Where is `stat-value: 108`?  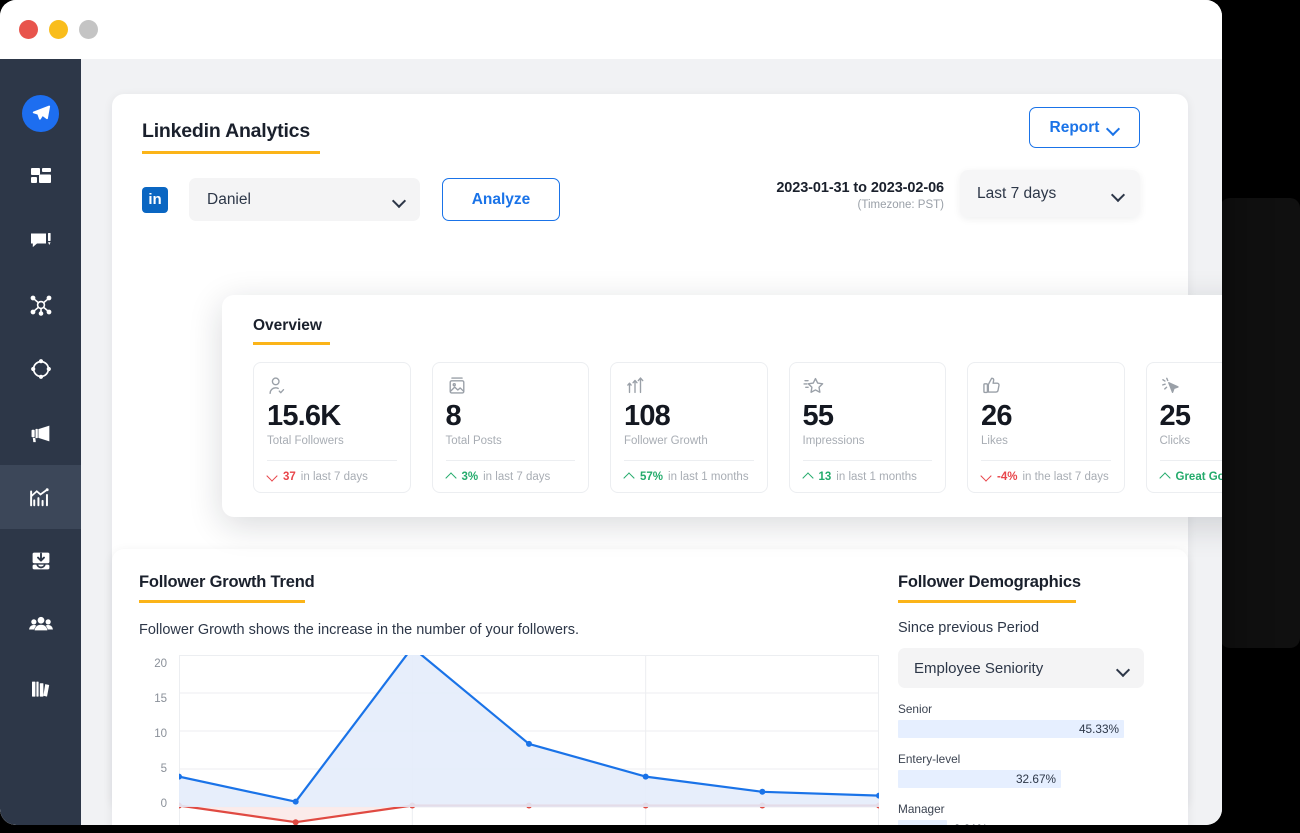 stat-value: 108 is located at coordinates (647, 415).